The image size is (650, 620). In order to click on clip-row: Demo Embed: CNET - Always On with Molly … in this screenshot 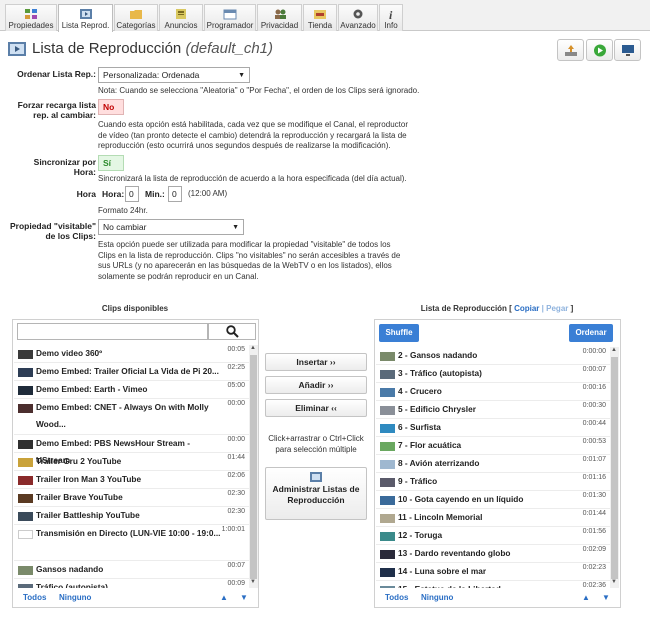, I will do `click(131, 417)`.